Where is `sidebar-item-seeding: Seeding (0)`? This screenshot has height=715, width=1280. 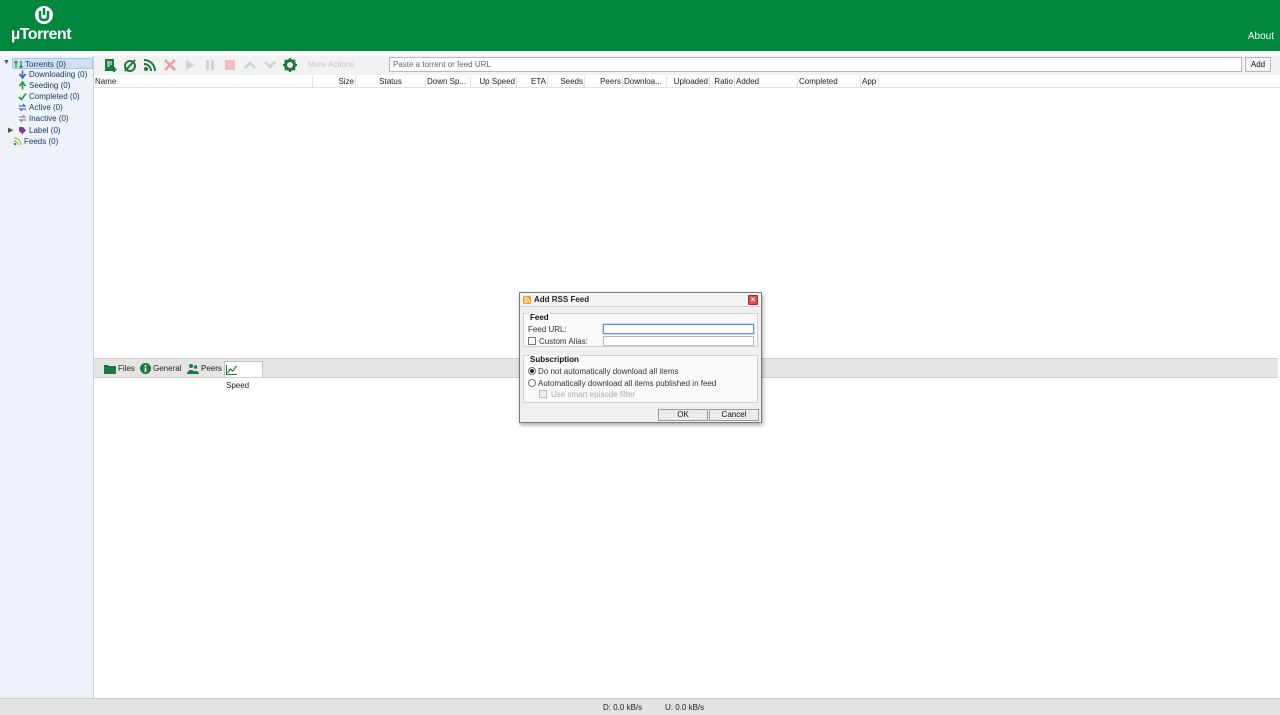 sidebar-item-seeding: Seeding (0) is located at coordinates (44, 85).